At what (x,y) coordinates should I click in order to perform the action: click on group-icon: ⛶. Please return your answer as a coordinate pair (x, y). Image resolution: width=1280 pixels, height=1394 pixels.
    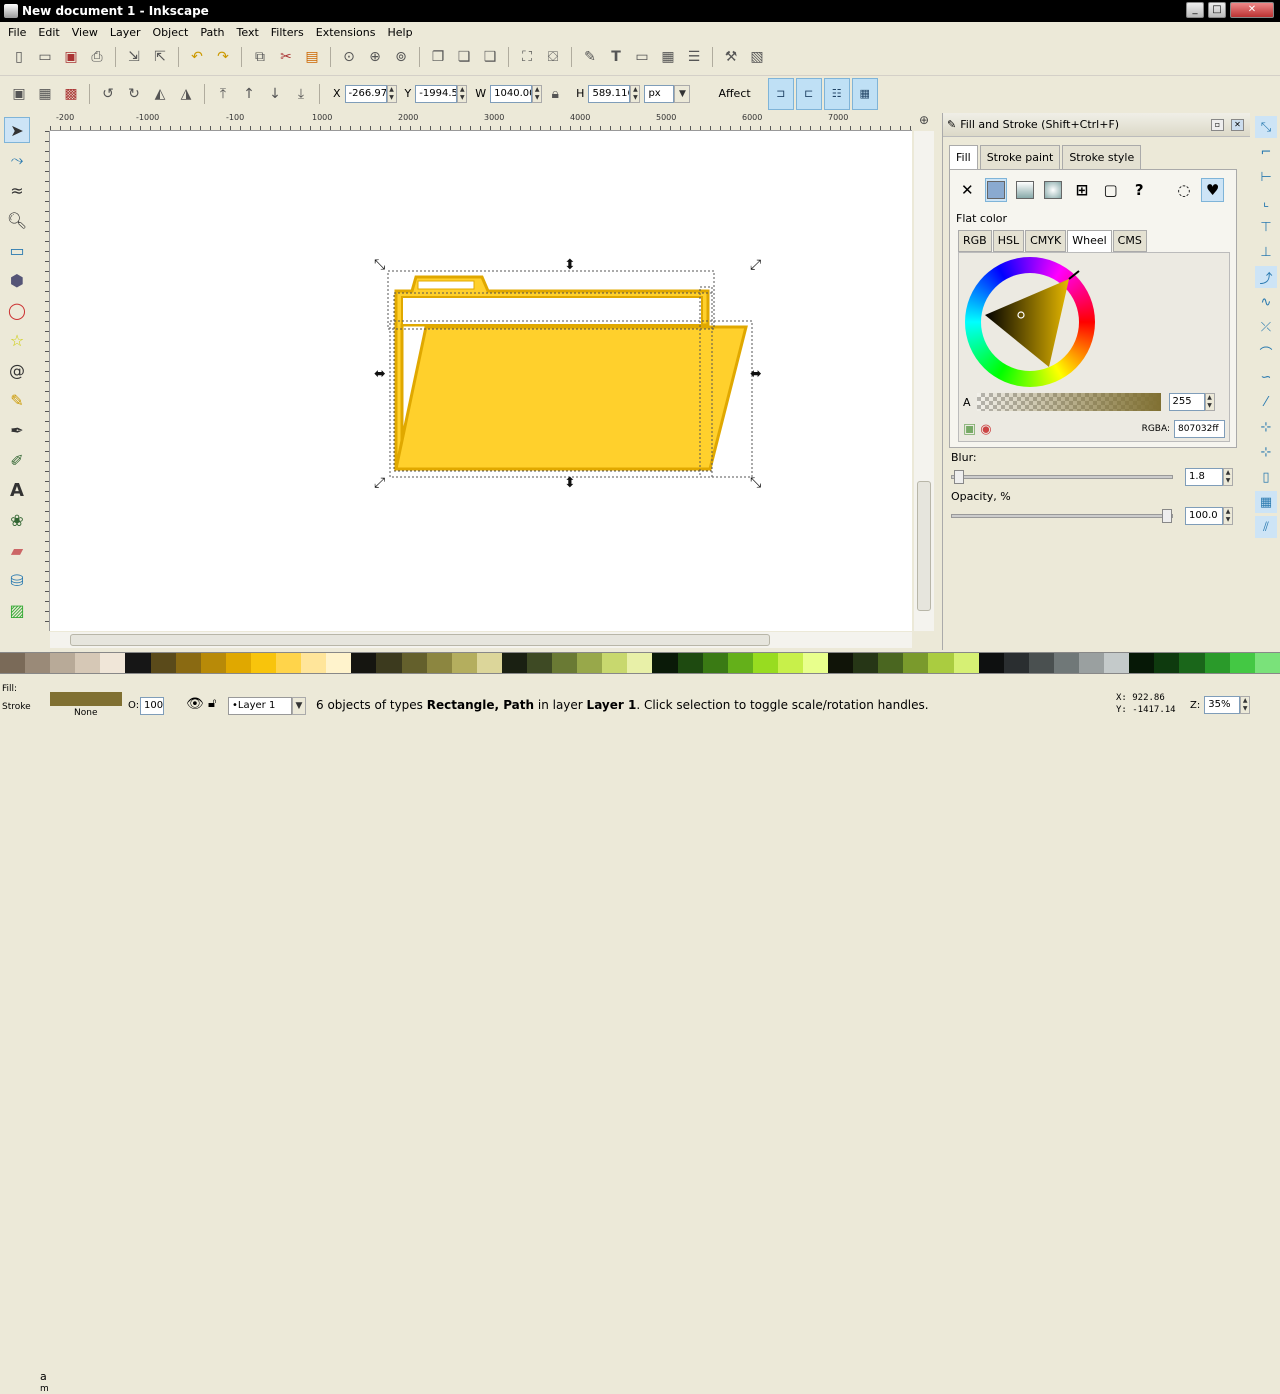
    Looking at the image, I should click on (527, 57).